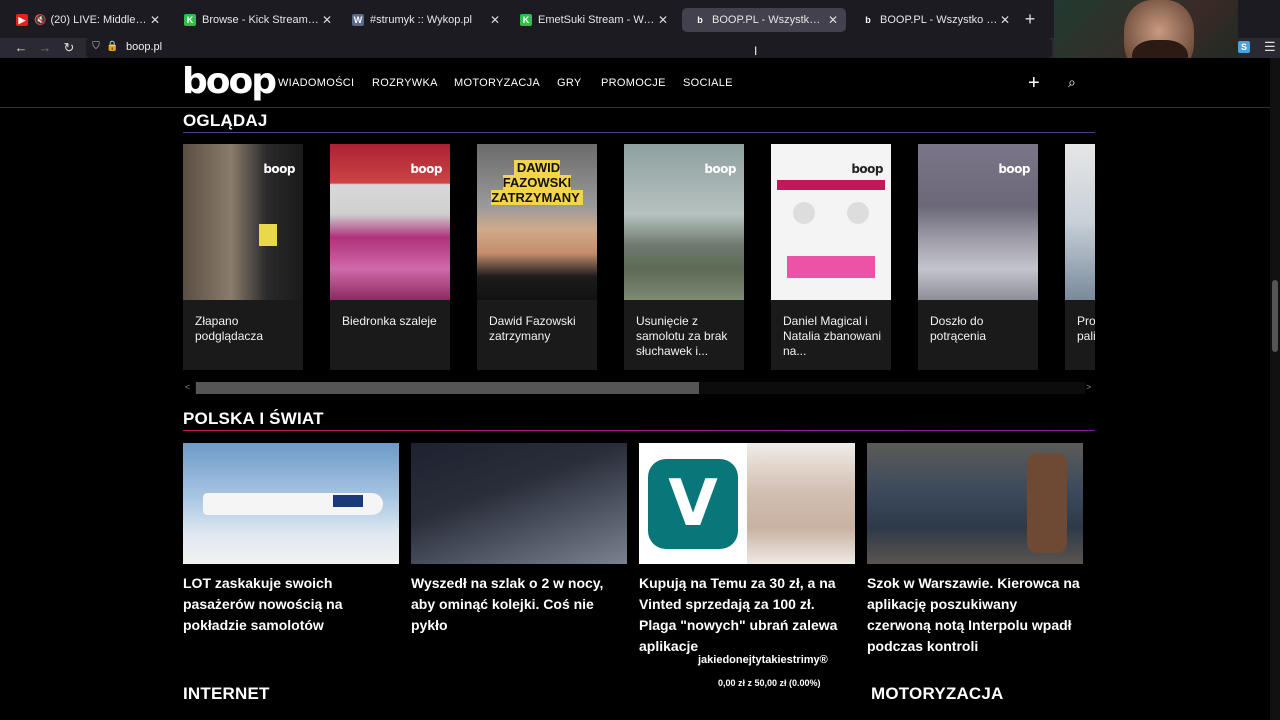 This screenshot has width=1280, height=720. I want to click on thumbnail-caption: DAWID FAZOWSKI ZATRZYMANY, so click(537, 182).